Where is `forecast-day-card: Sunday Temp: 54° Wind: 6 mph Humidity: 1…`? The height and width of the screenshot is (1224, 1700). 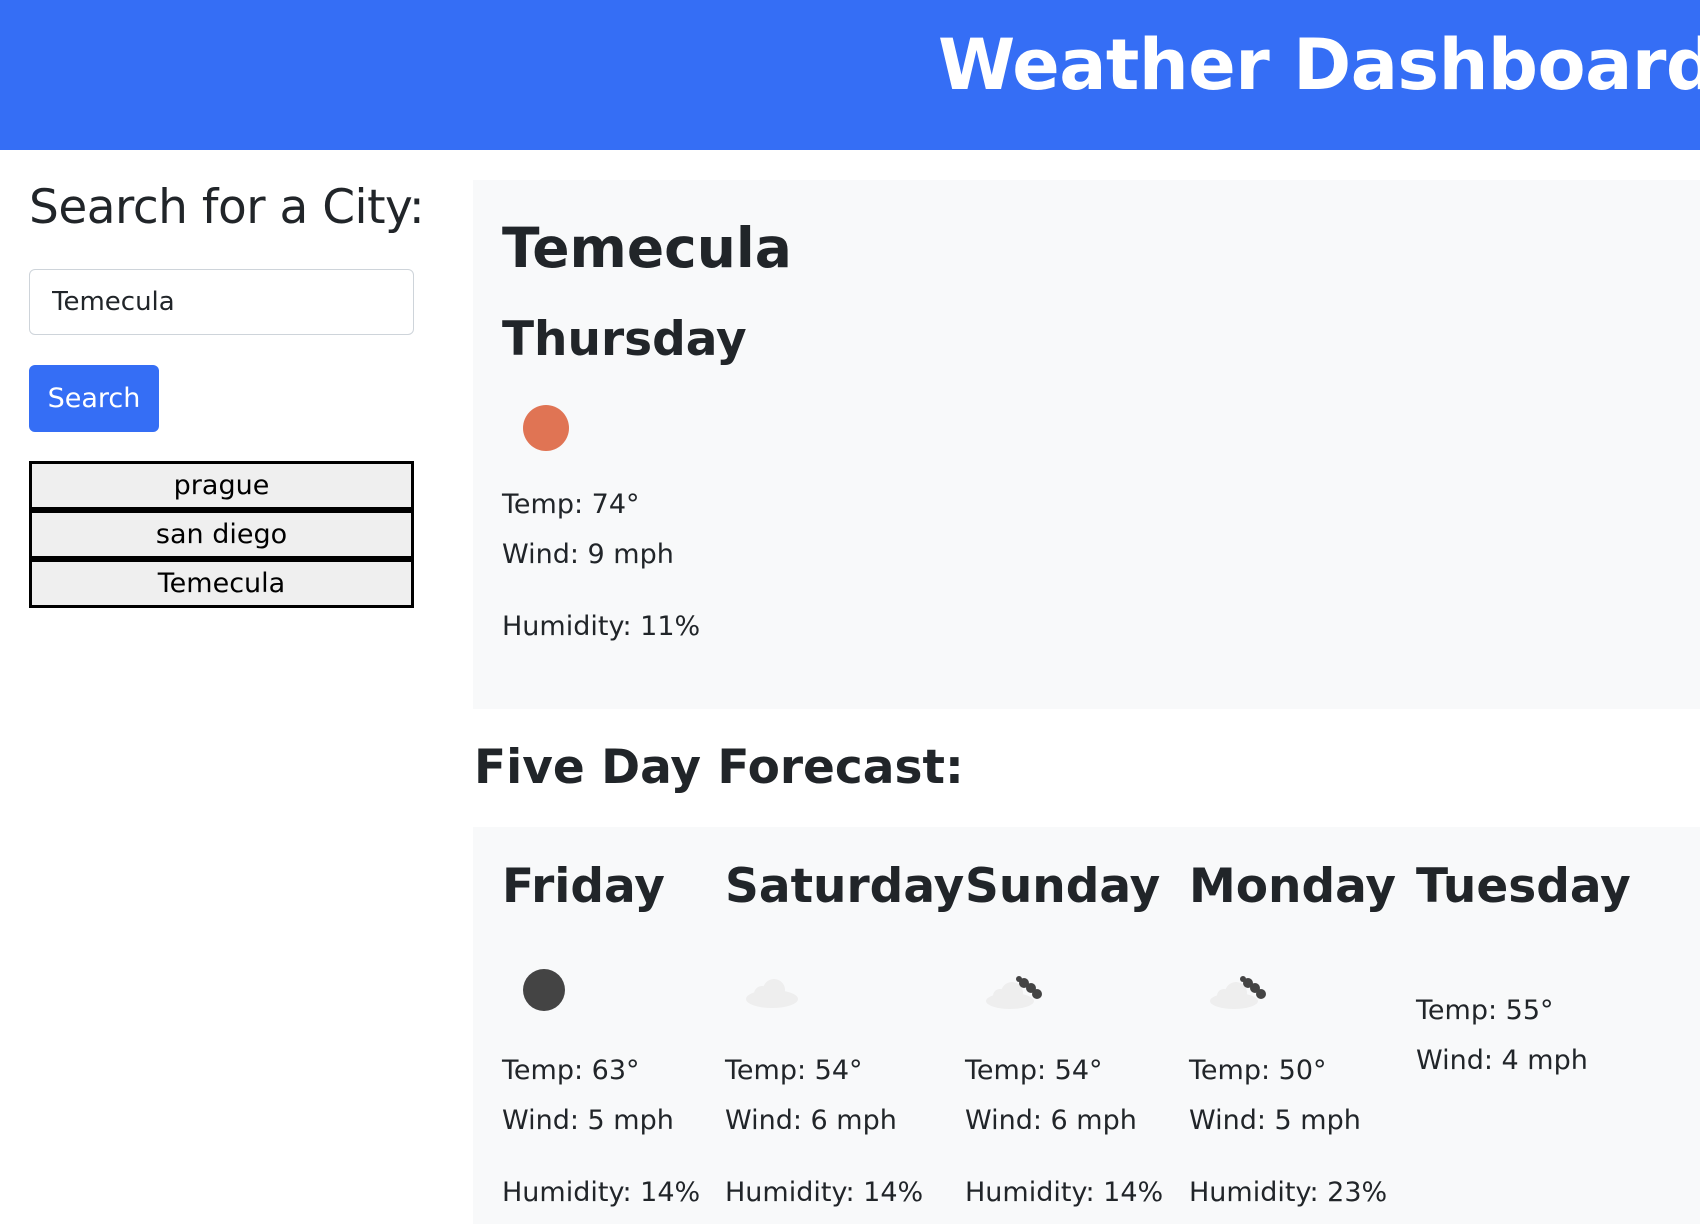 forecast-day-card: Sunday Temp: 54° Wind: 6 mph Humidity: 1… is located at coordinates (1056, 1025).